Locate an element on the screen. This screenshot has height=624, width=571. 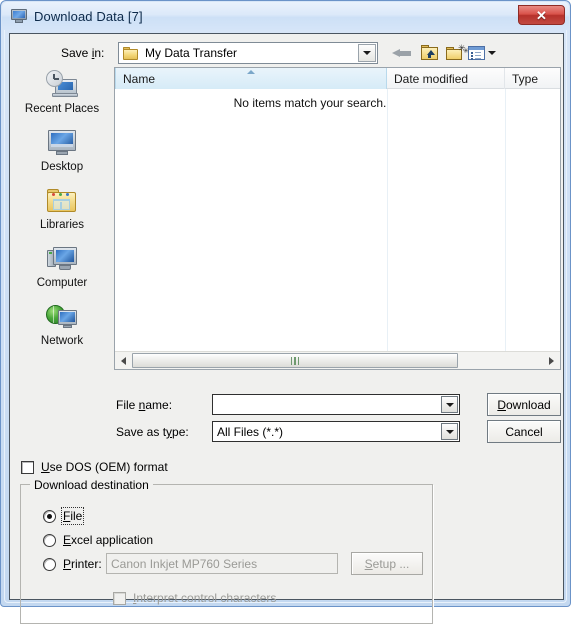
sidebar-item-desktop: Desktop is located at coordinates (62, 154).